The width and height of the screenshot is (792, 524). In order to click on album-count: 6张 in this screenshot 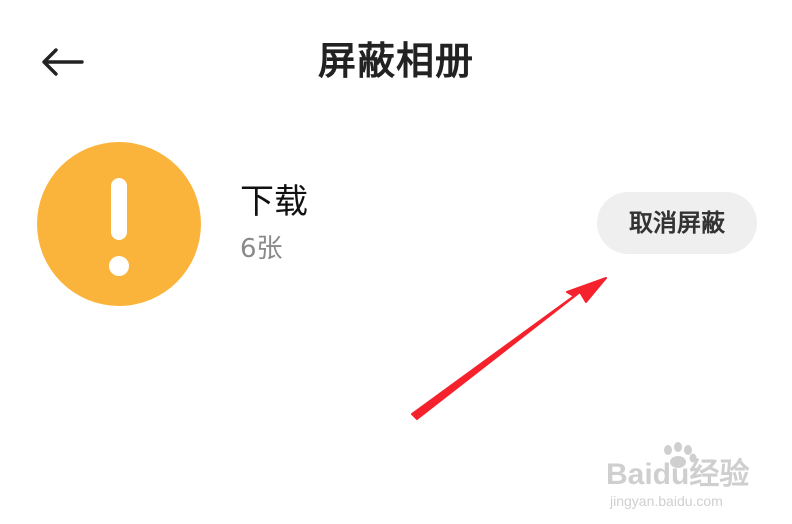, I will do `click(261, 249)`.